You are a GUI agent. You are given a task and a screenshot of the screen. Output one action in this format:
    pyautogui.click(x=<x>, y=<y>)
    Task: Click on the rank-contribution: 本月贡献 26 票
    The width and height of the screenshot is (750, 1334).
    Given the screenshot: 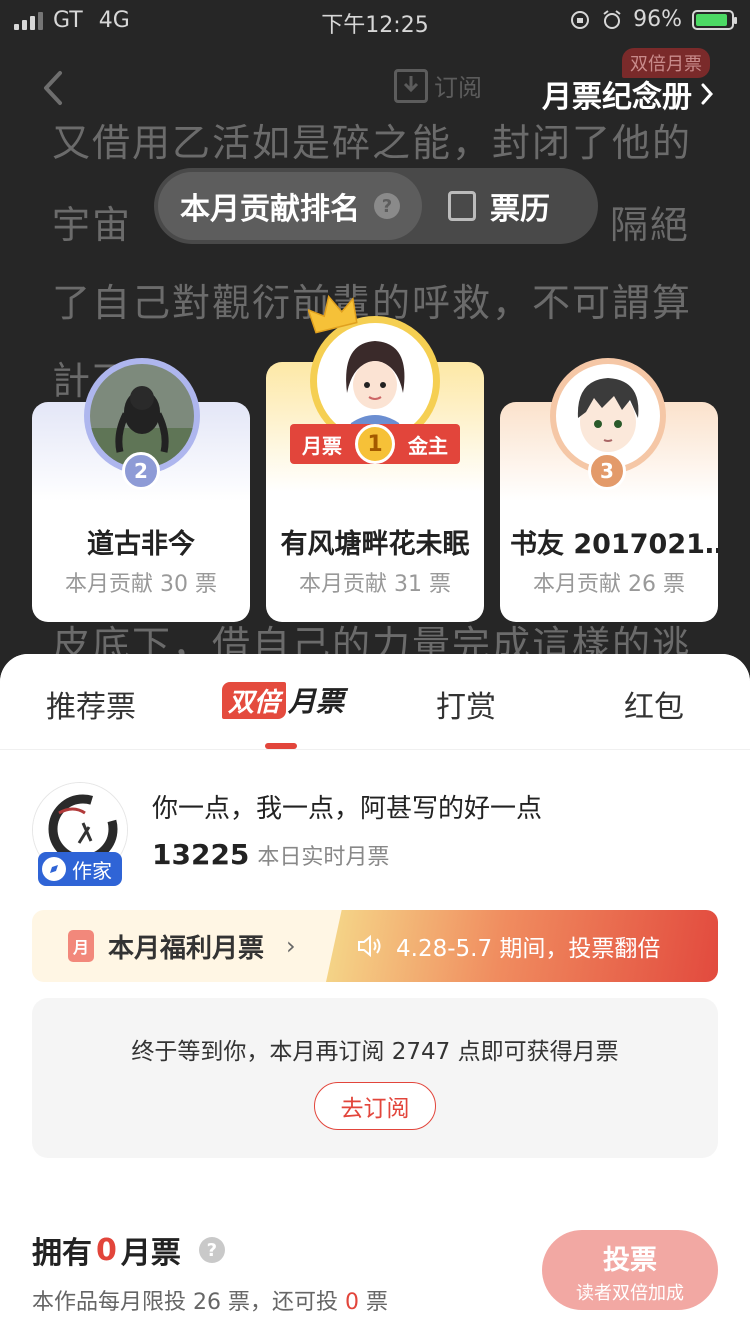 What is the action you would take?
    pyautogui.click(x=609, y=584)
    